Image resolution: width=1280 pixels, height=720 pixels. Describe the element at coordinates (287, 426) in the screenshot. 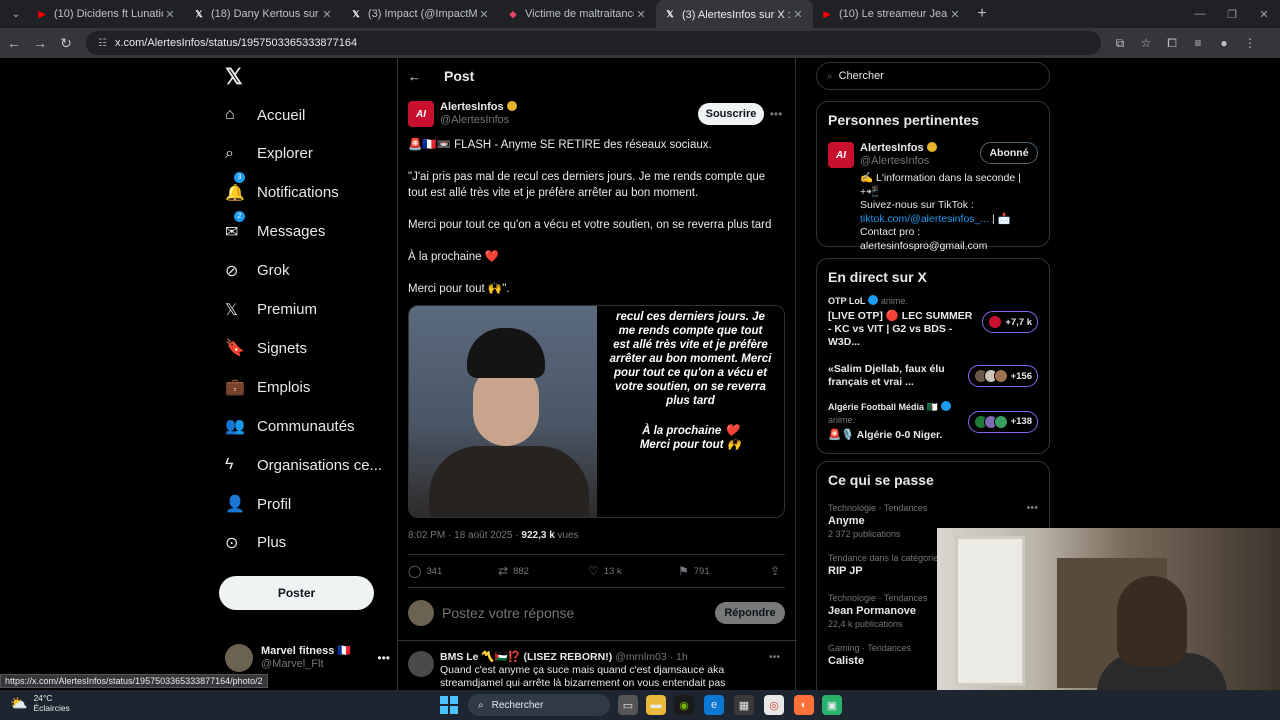

I see `nav-item-communautés: 👥 Communautés` at that location.